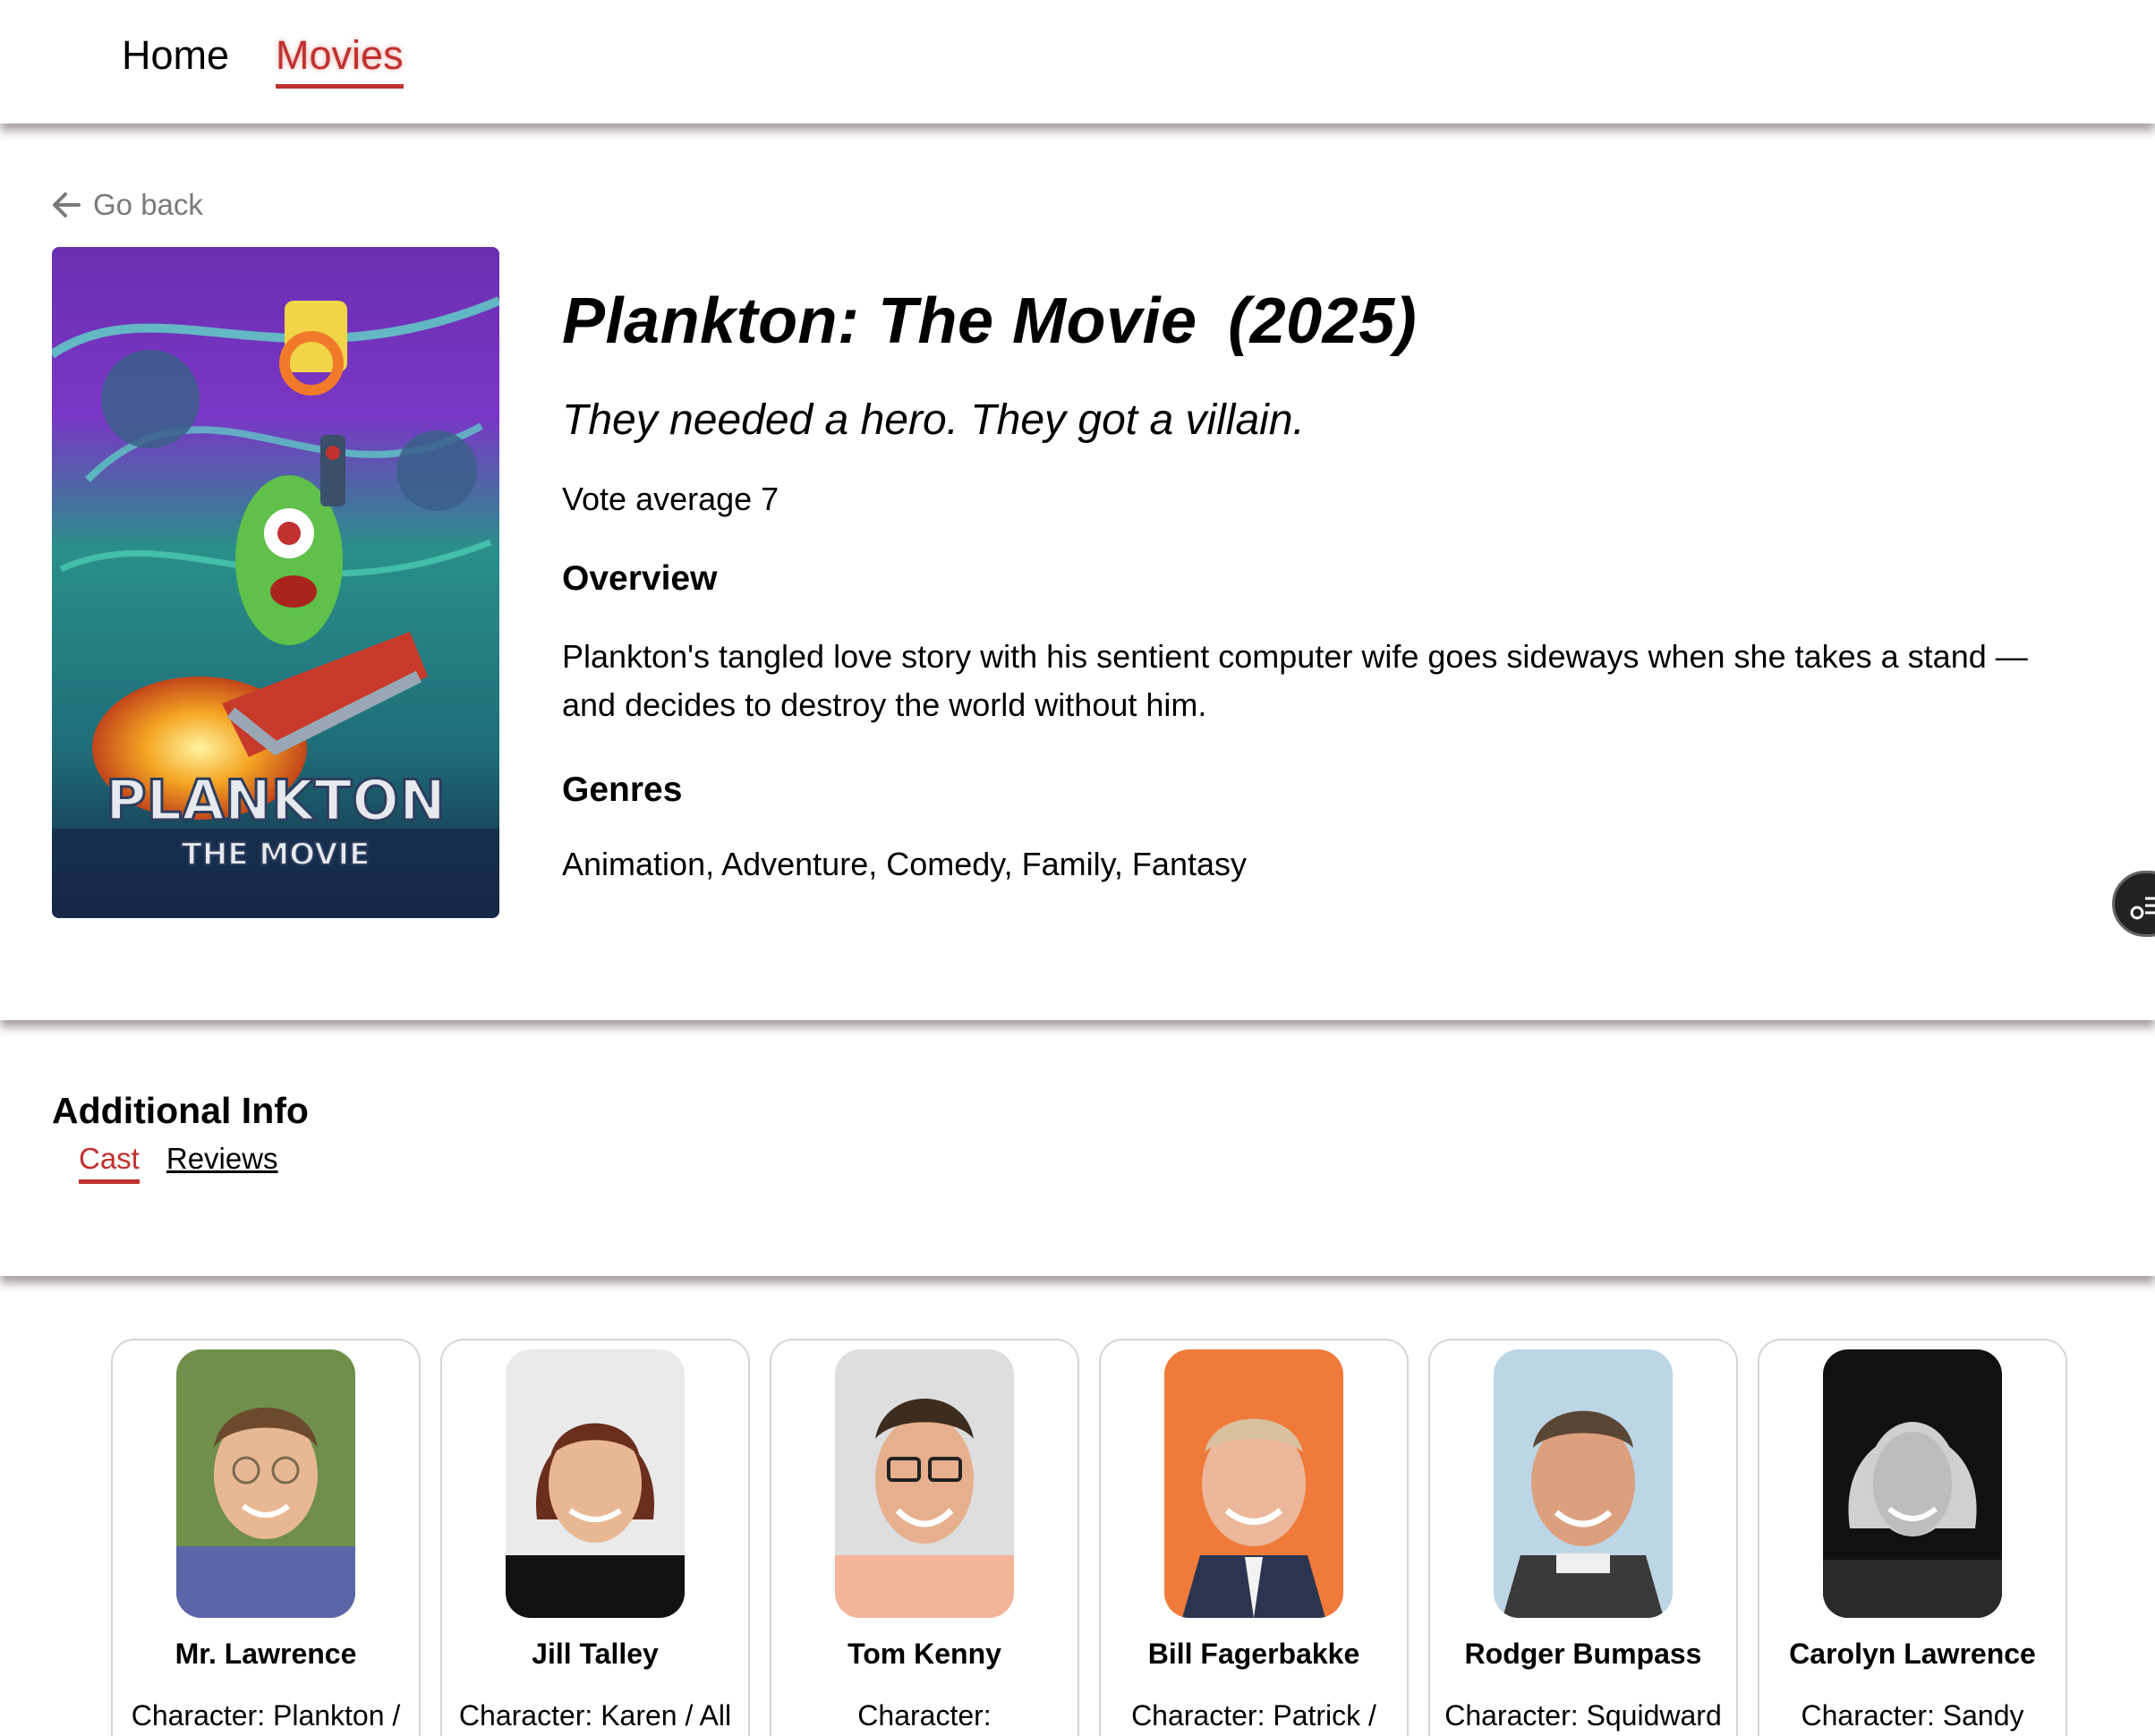 The height and width of the screenshot is (1736, 2155). I want to click on cast-card: Tom Kenny Character:, so click(925, 1537).